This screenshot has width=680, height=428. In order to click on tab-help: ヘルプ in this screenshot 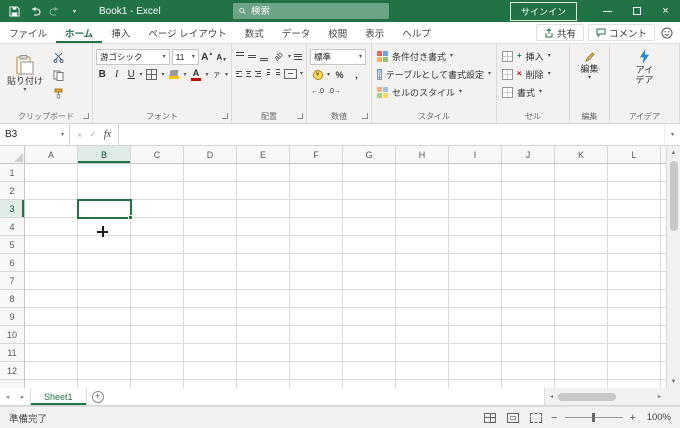, I will do `click(416, 32)`.